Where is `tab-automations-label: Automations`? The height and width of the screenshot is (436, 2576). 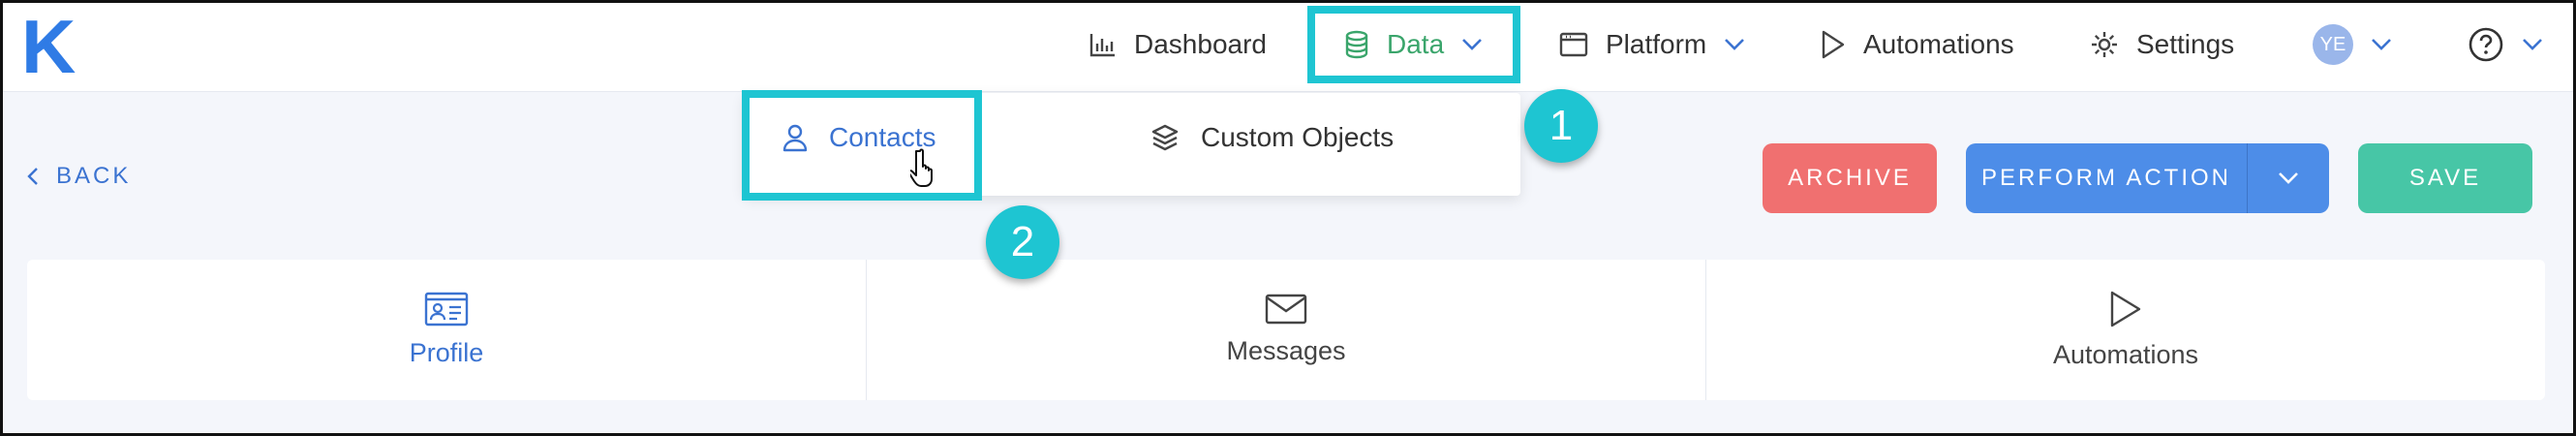 tab-automations-label: Automations is located at coordinates (2125, 354).